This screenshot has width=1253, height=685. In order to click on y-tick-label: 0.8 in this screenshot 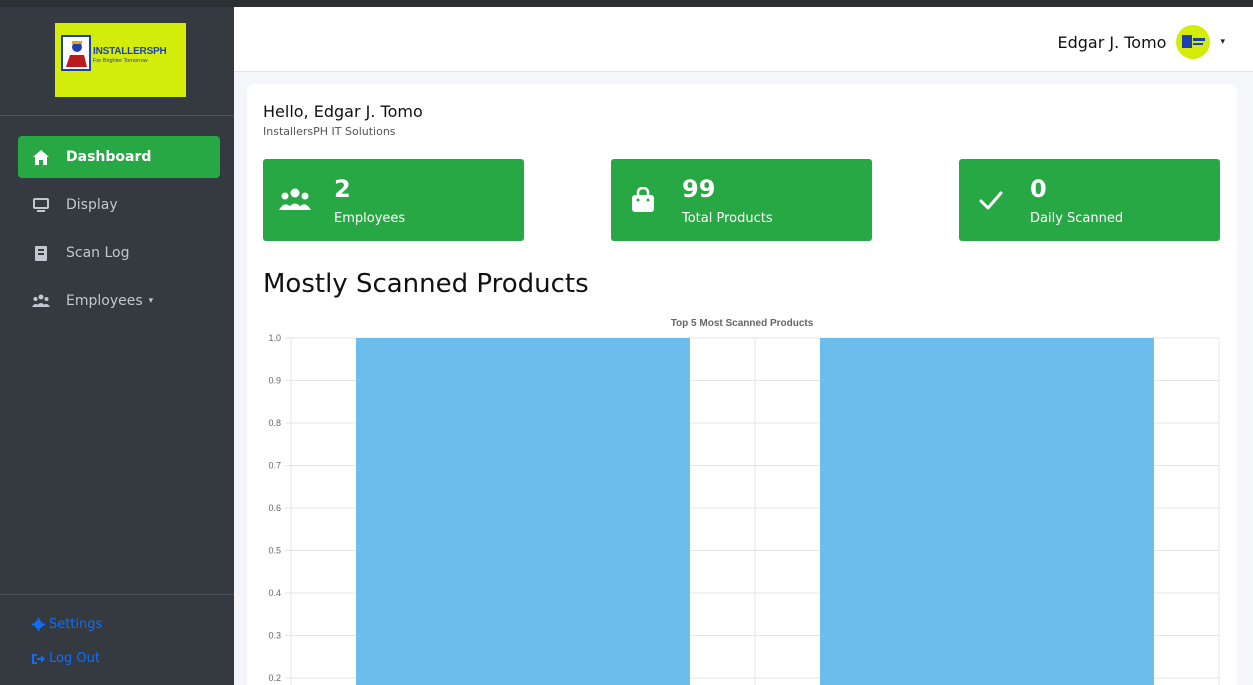, I will do `click(274, 423)`.